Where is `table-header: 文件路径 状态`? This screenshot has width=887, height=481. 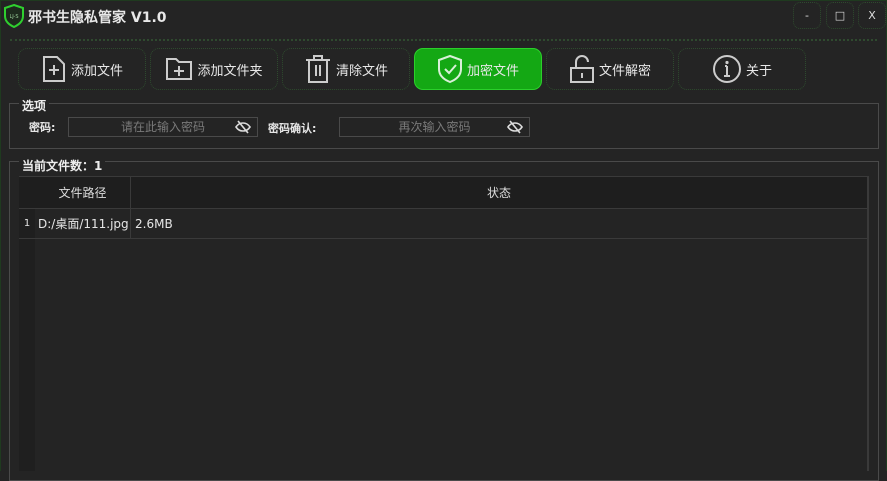 table-header: 文件路径 状态 is located at coordinates (443, 193).